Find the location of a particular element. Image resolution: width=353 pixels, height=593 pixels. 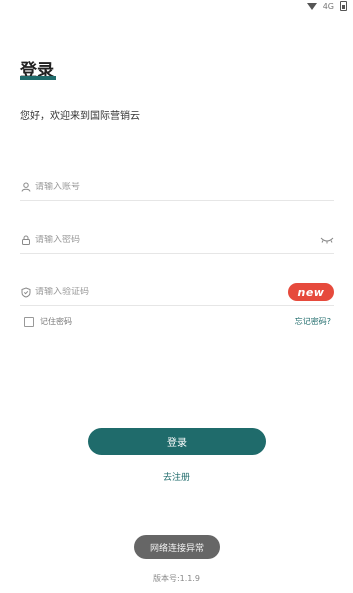

account-field is located at coordinates (177, 187).